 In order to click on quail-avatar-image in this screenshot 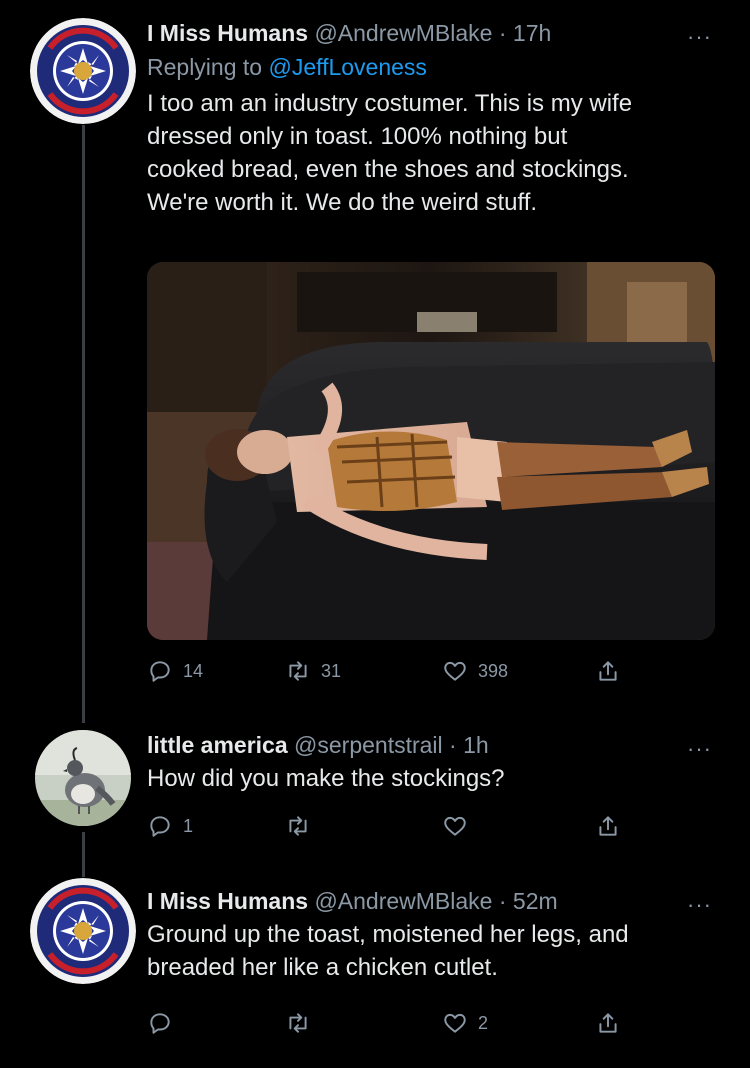, I will do `click(83, 778)`.